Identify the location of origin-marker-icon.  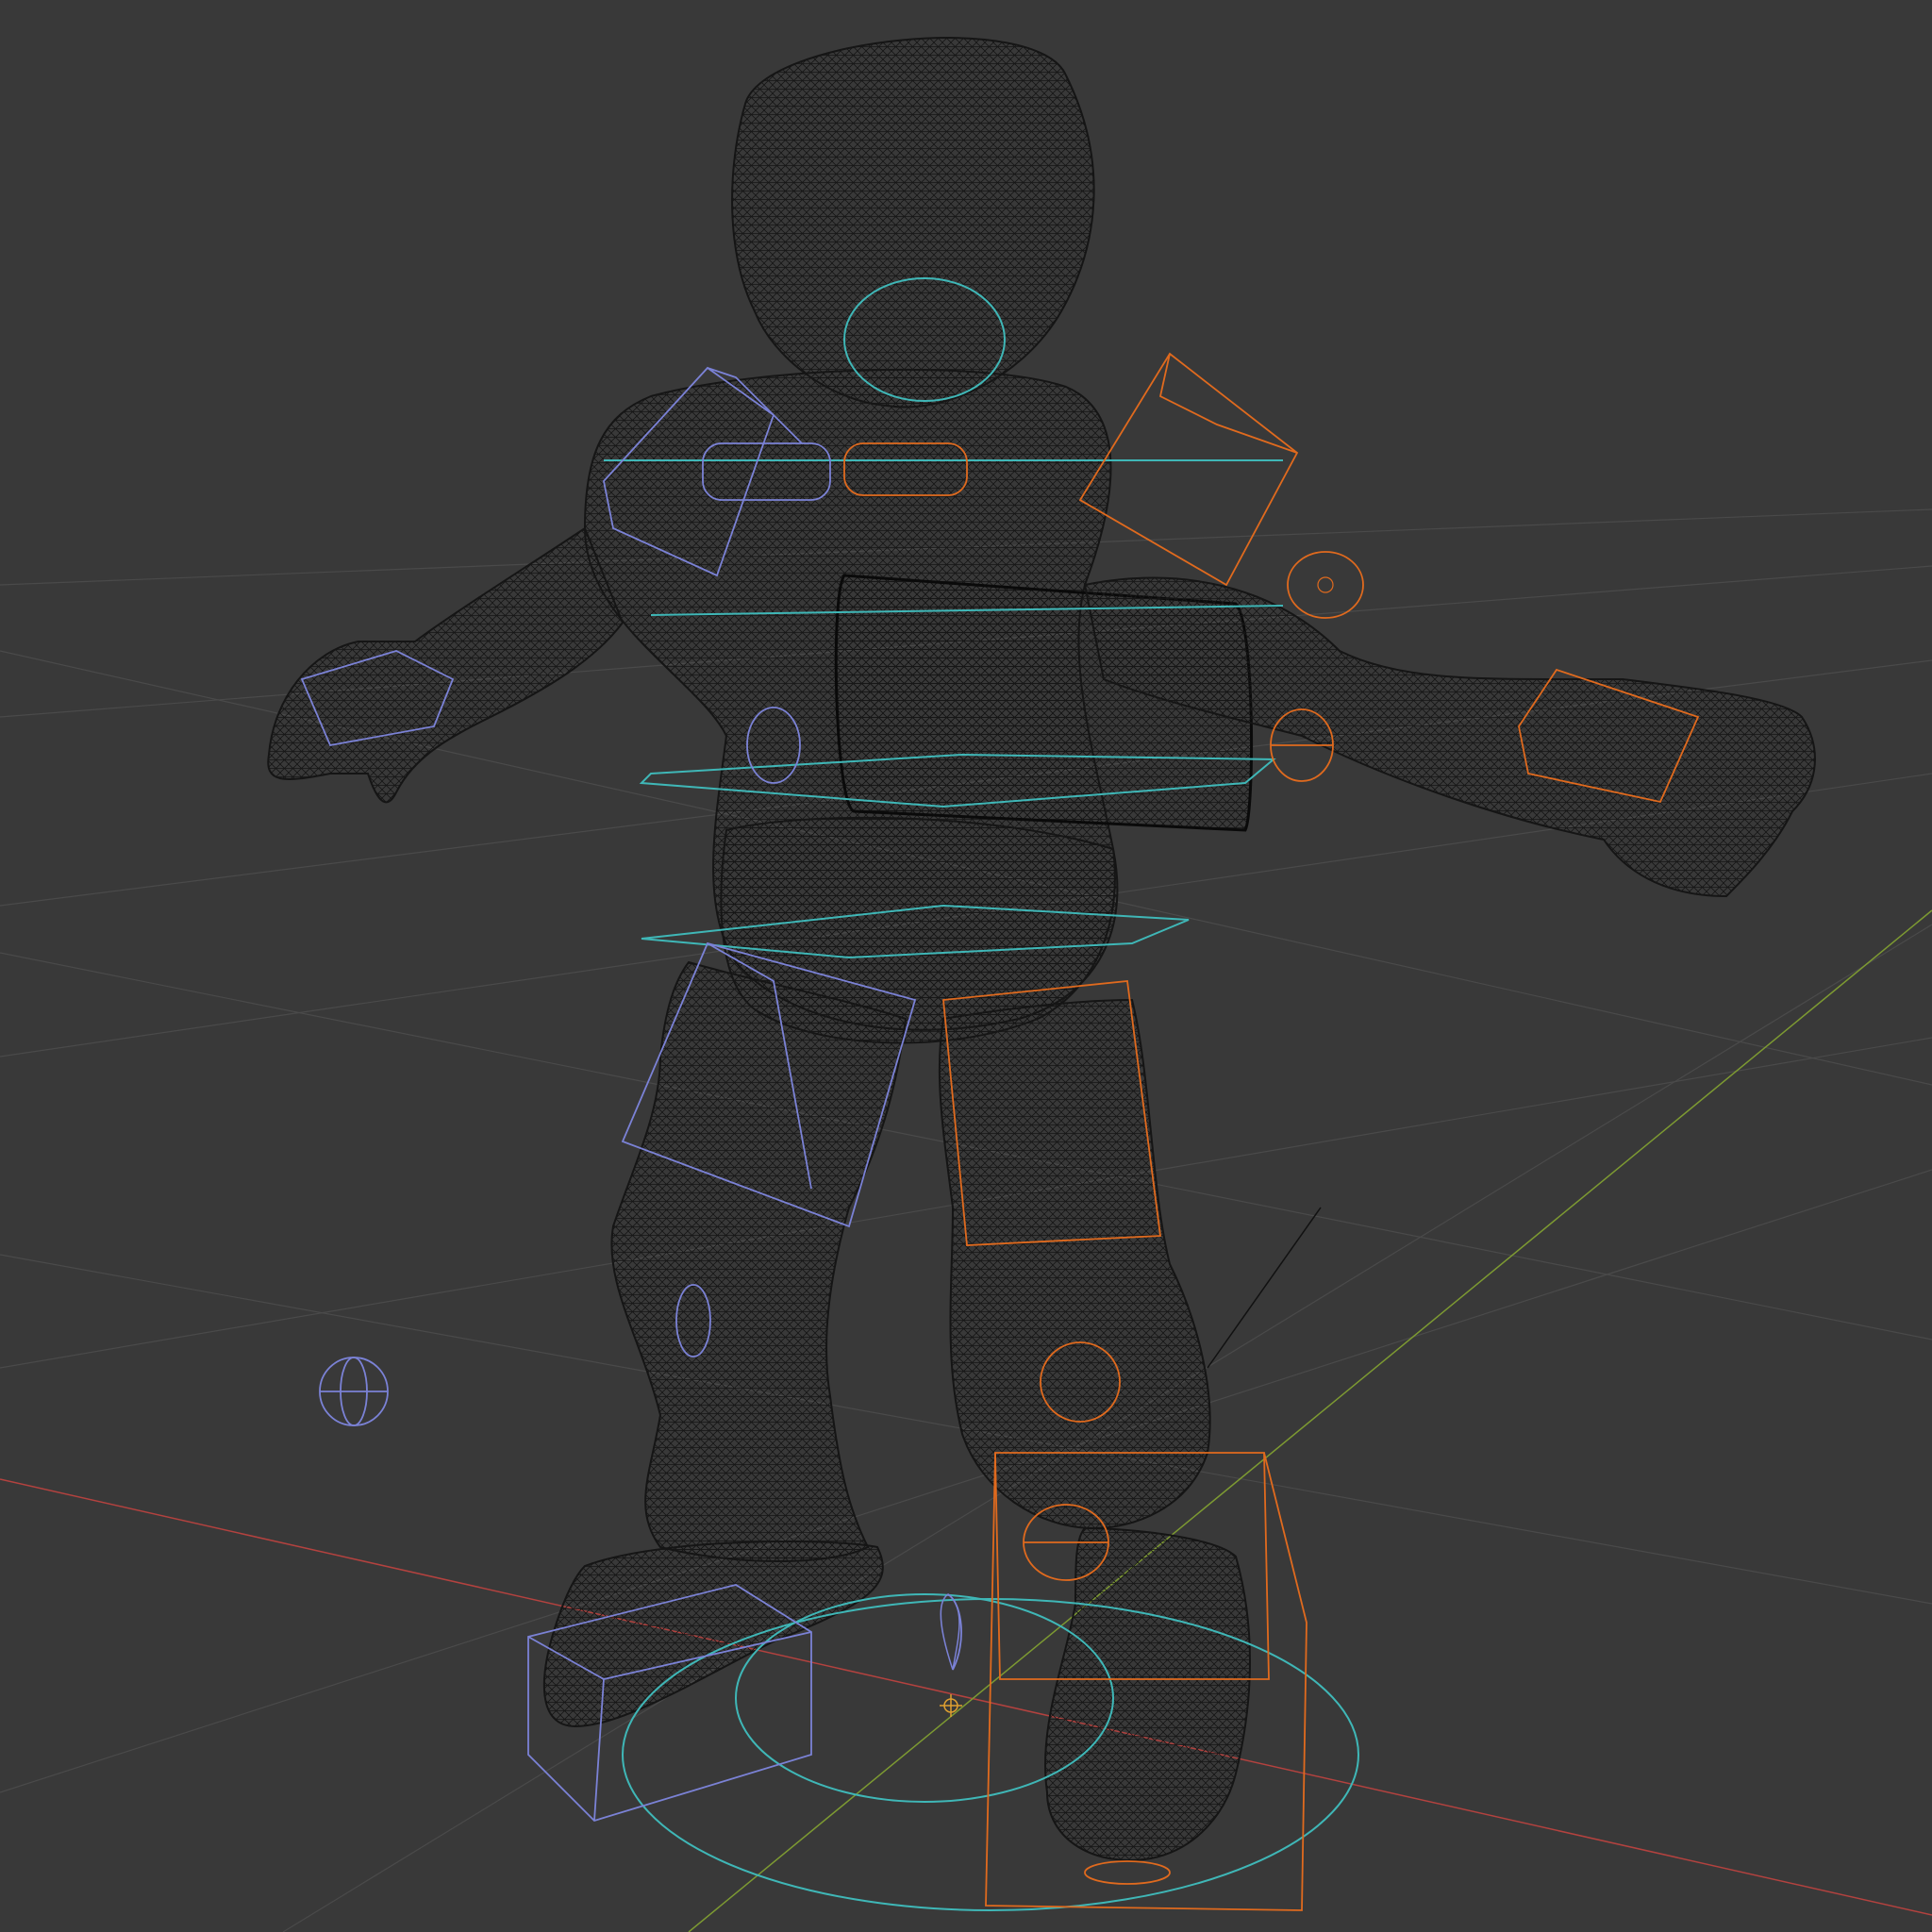
(951, 1706).